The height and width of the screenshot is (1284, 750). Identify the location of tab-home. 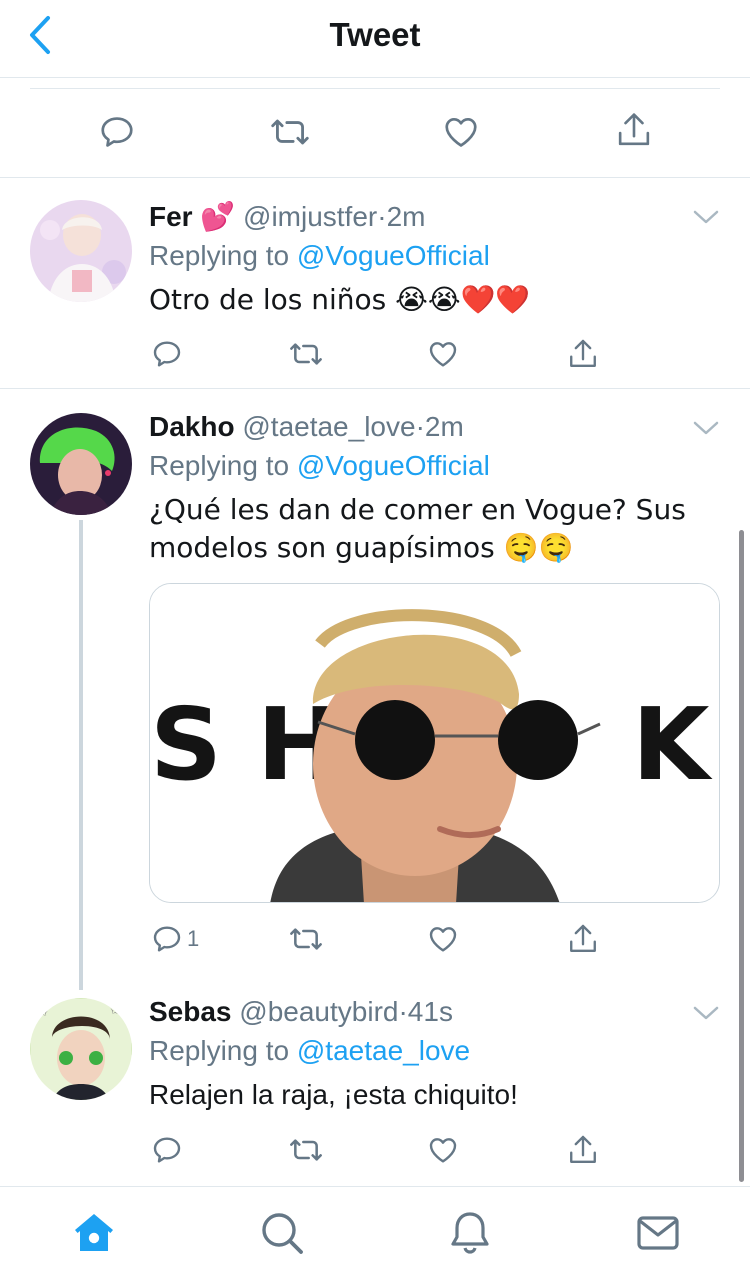
(94, 1233).